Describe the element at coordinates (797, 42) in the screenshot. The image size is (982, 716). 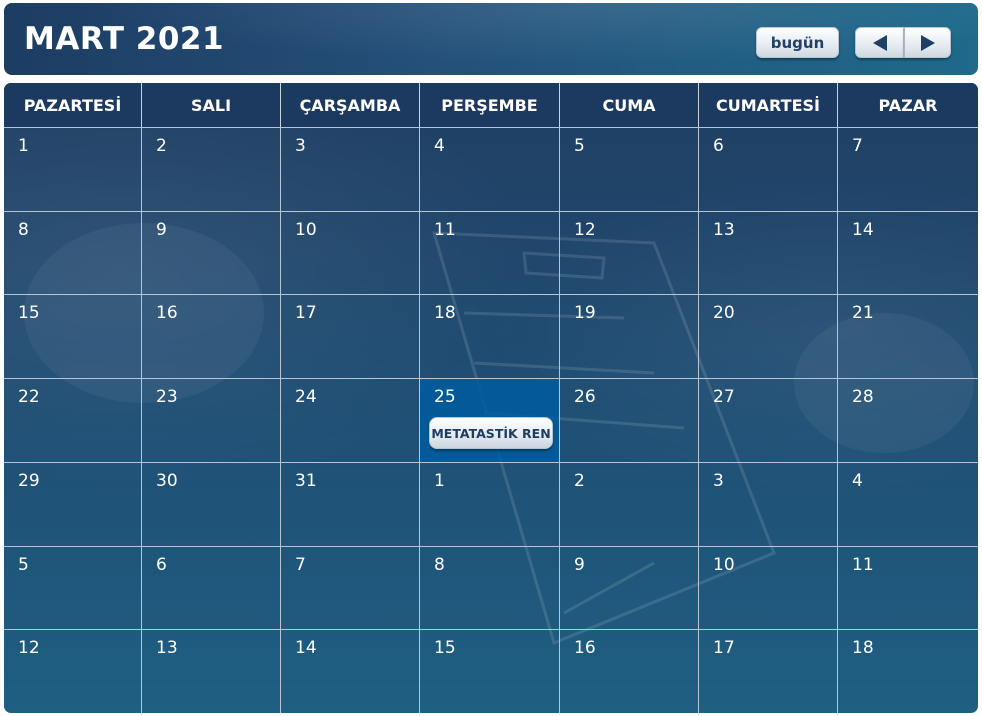
I see `today-button: bugün` at that location.